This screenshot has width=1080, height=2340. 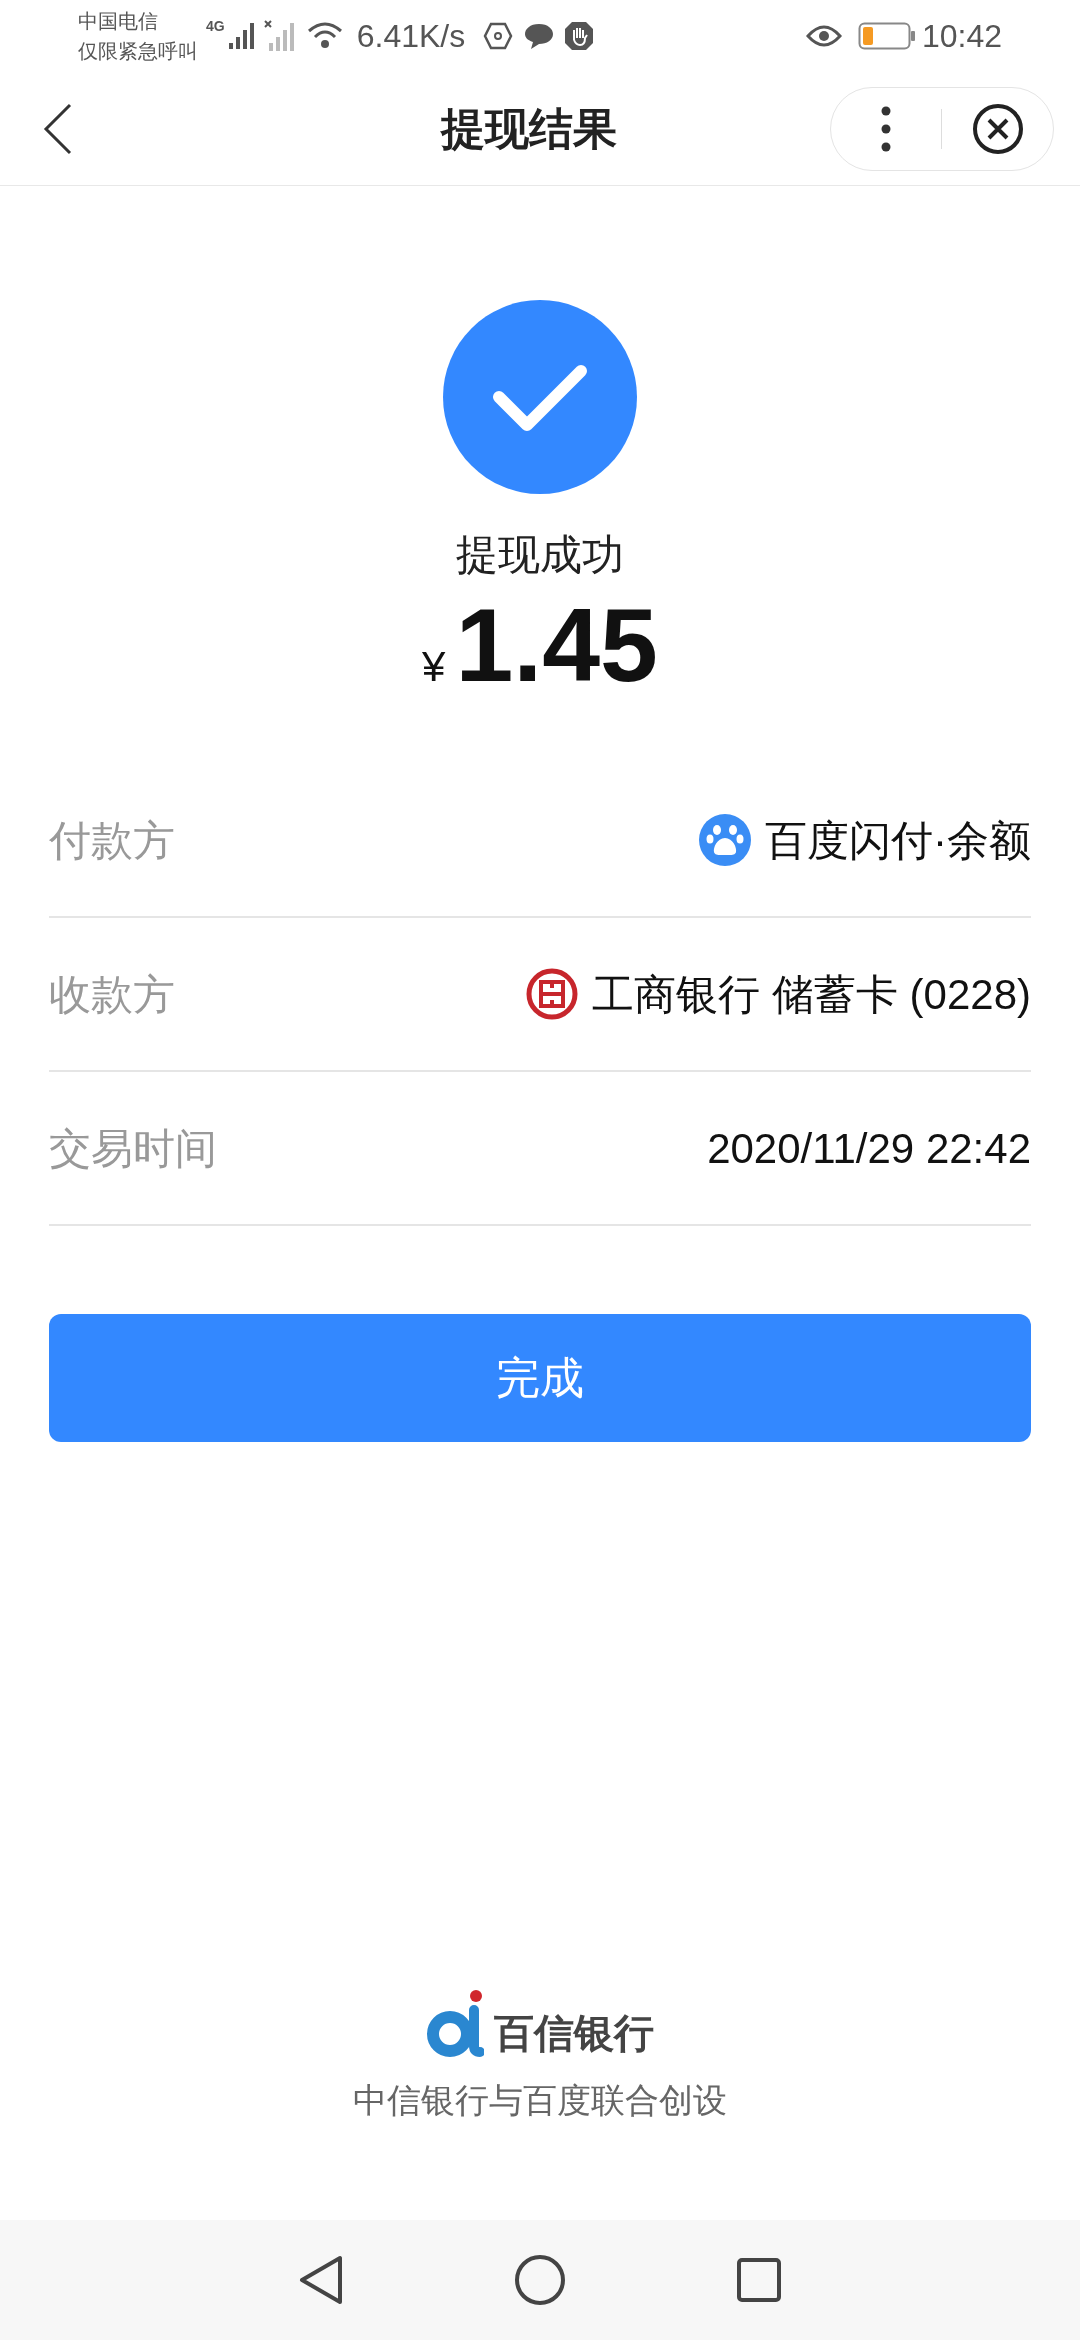 I want to click on square-recents-icon, so click(x=759, y=2280).